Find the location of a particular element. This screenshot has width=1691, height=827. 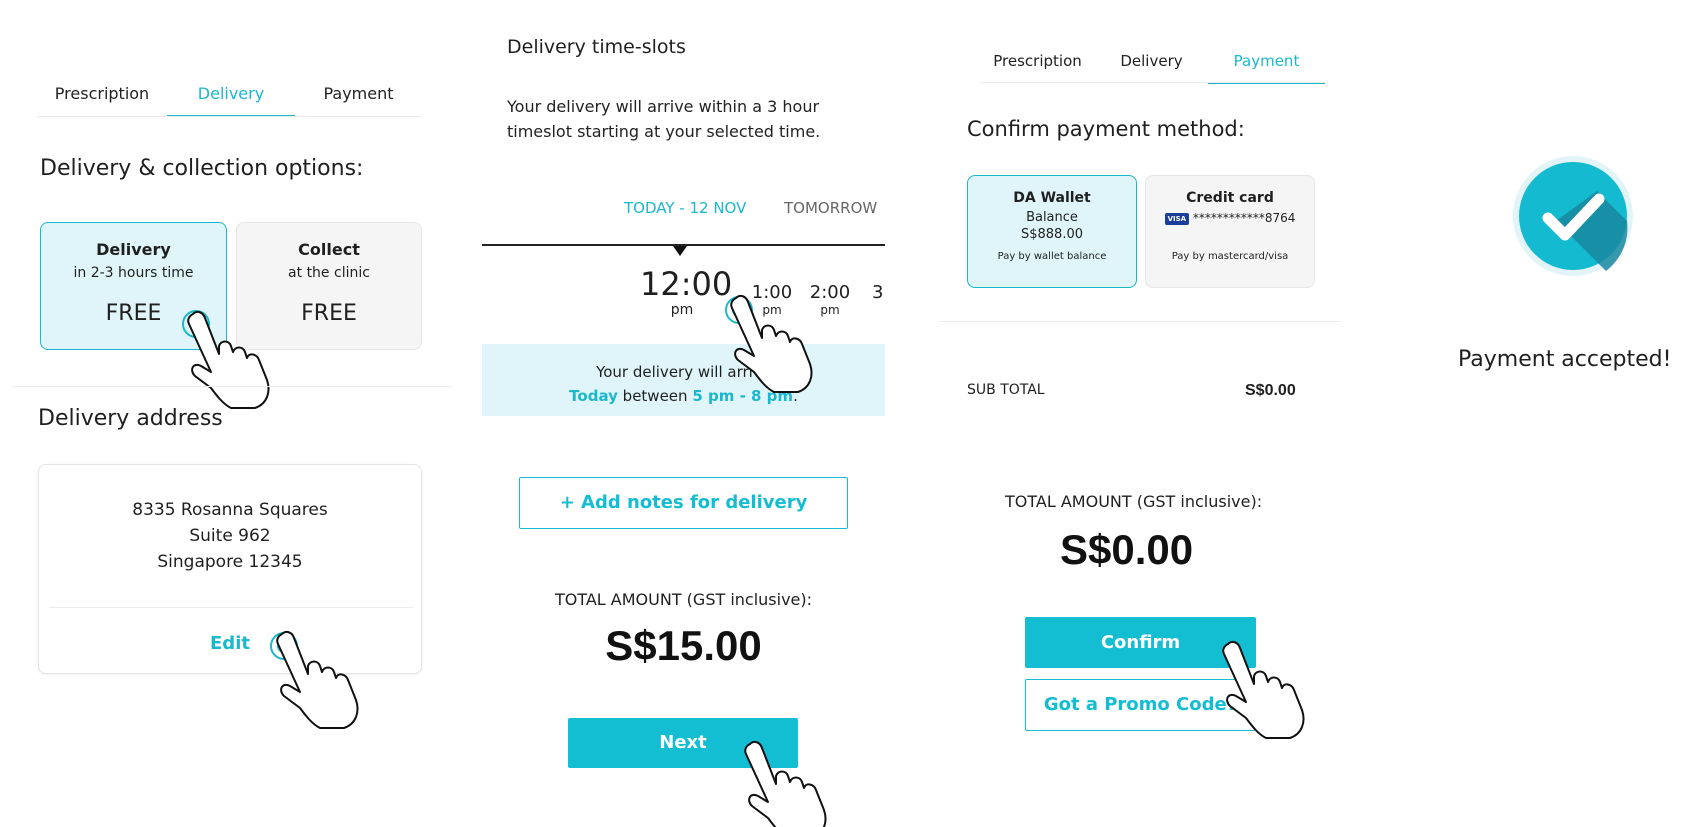

add-notes-button: + Add notes for delivery is located at coordinates (683, 503).